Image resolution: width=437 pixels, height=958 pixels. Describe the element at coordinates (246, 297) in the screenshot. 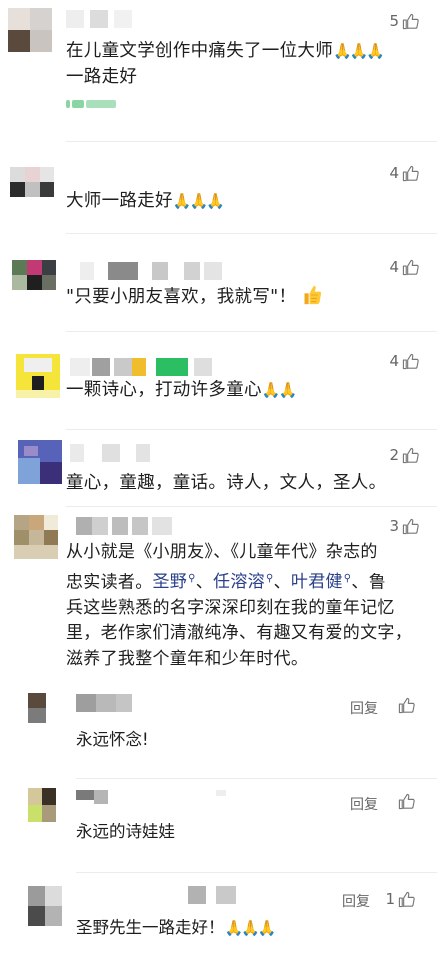

I see `comment-text: "只要小朋友喜欢，我就写"！` at that location.